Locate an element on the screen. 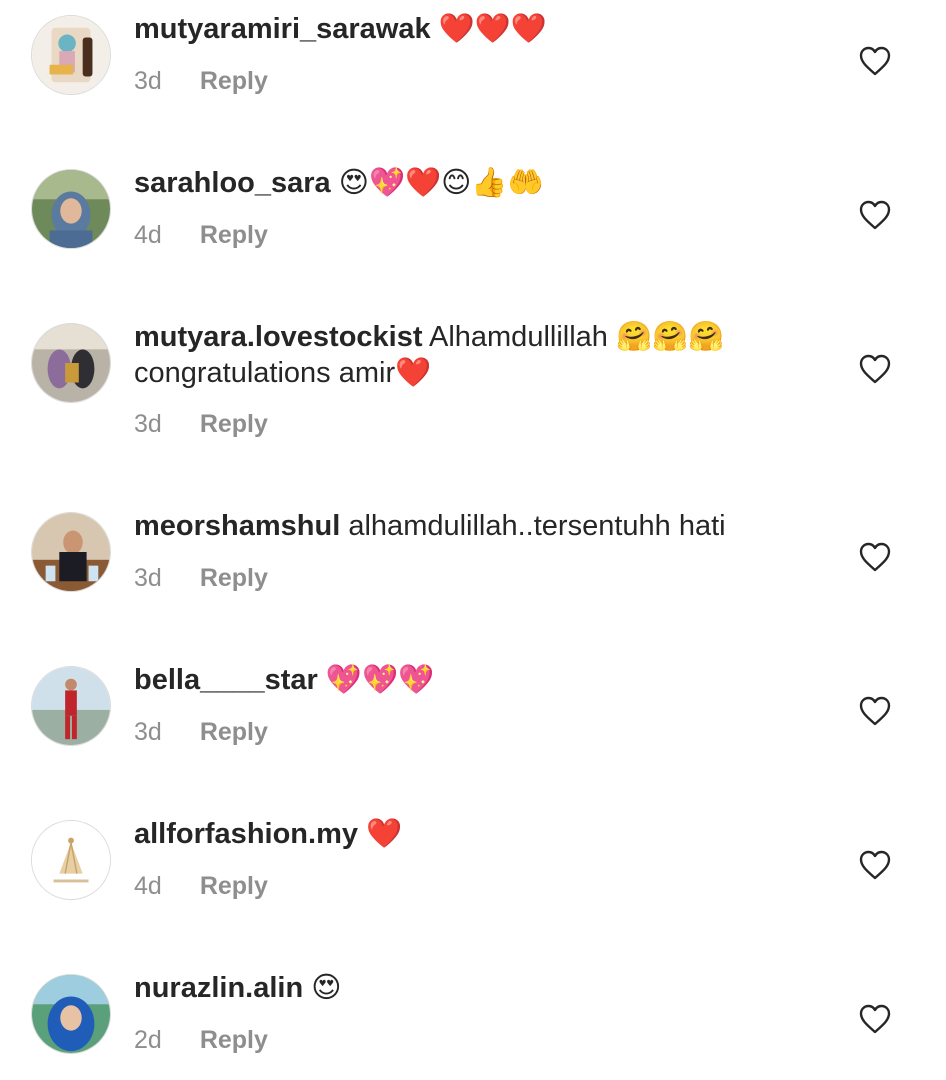 The height and width of the screenshot is (1080, 946). comment-username: sarahloo_sara is located at coordinates (232, 183).